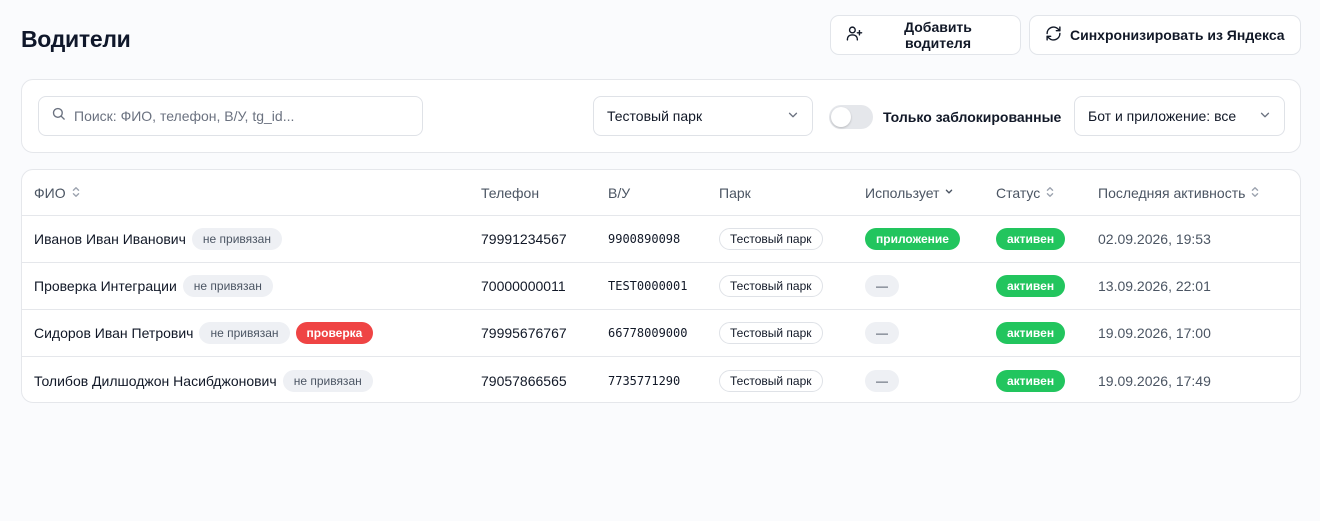  Describe the element at coordinates (735, 193) in the screenshot. I see `column-header-park: Парк` at that location.